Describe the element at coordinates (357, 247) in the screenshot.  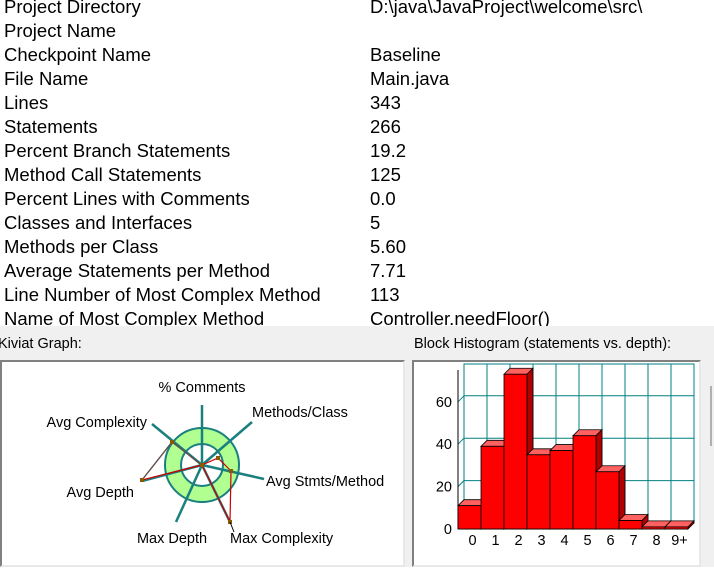
I see `metric-row: Methods per Class 5.60` at that location.